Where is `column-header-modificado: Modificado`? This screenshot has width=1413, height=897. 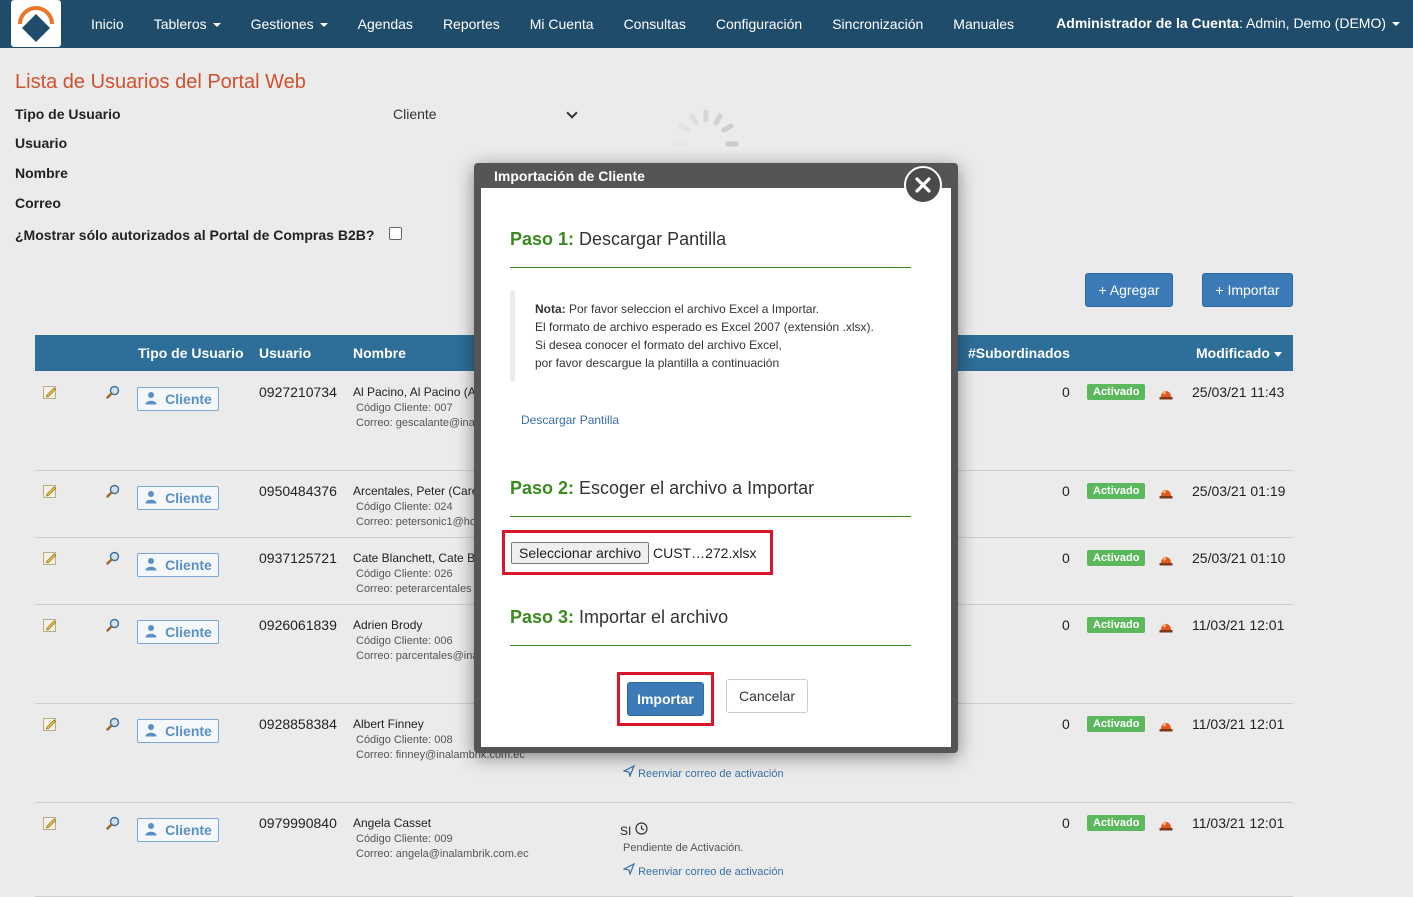
column-header-modificado: Modificado is located at coordinates (1239, 353).